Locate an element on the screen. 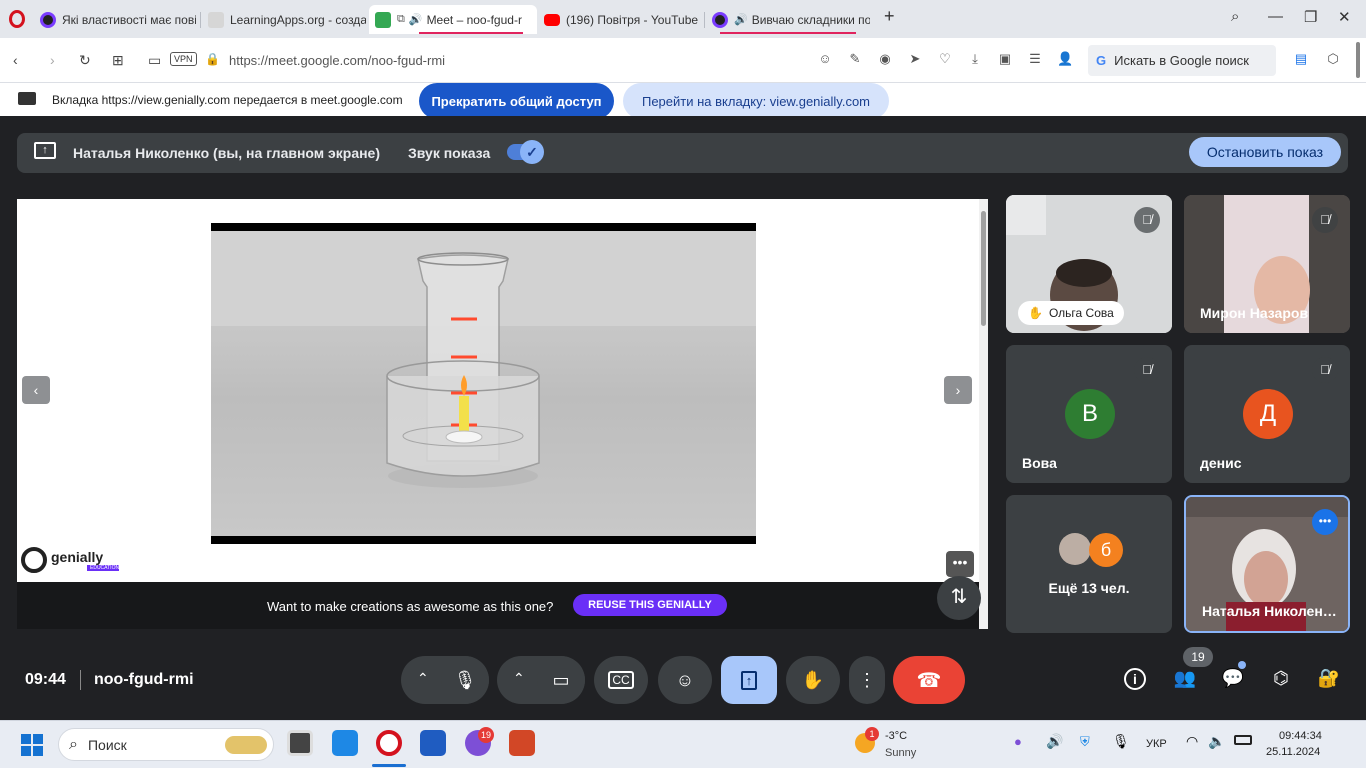 This screenshot has height=768, width=1366. go-to-tab-button: Перейти на вкладку: view.genially.com is located at coordinates (756, 101).